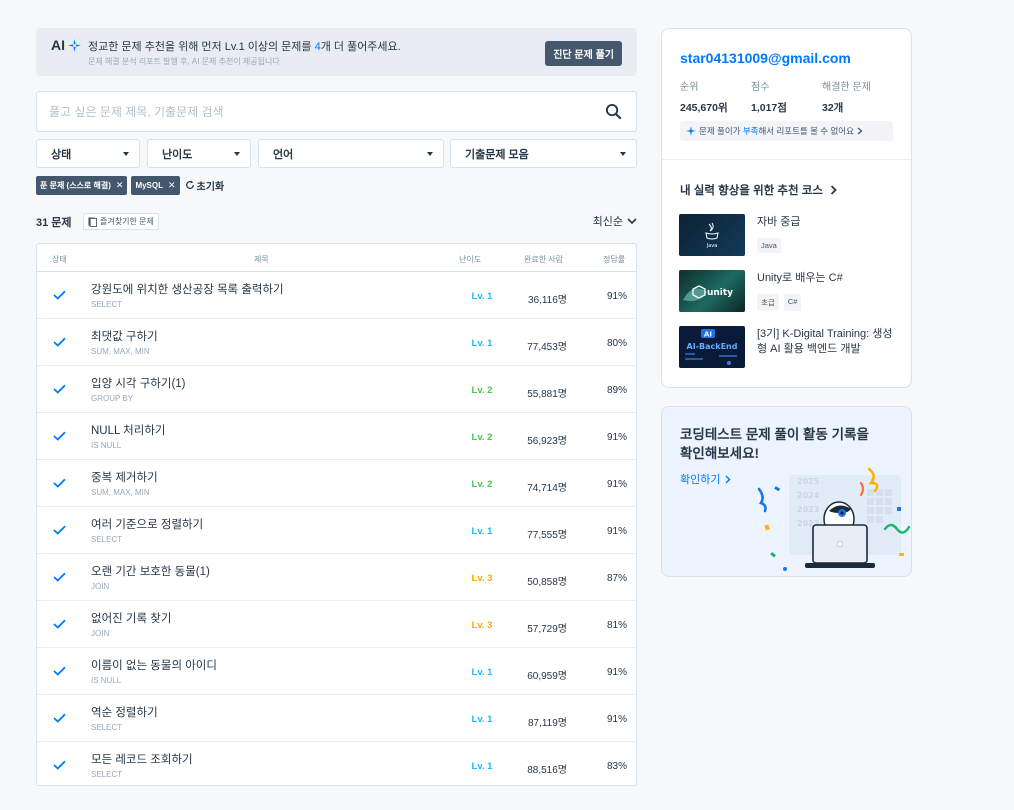 This screenshot has width=1014, height=810. I want to click on table-row: NULL 처리하기 IS NULL Lv. 2 56,923명 91%, so click(336, 436).